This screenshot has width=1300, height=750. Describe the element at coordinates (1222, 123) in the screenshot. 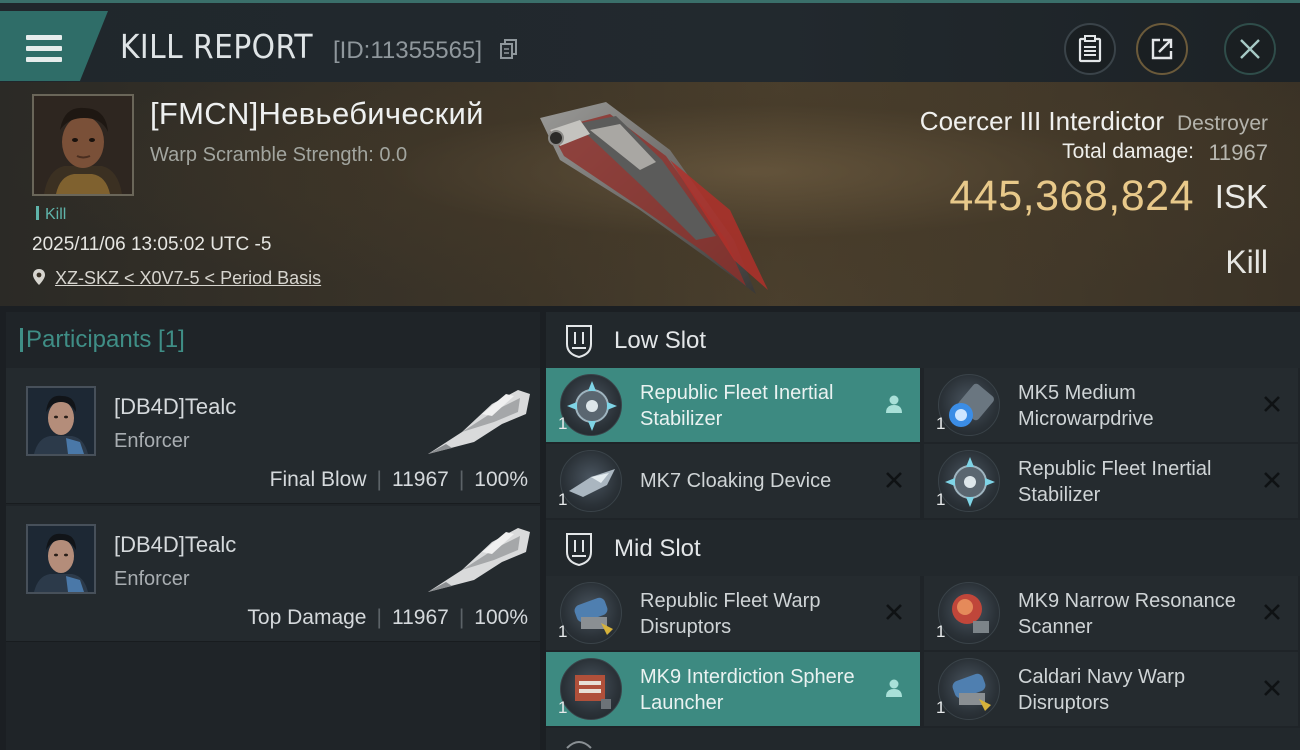

I see `victim-ship-class: Destroyer` at that location.